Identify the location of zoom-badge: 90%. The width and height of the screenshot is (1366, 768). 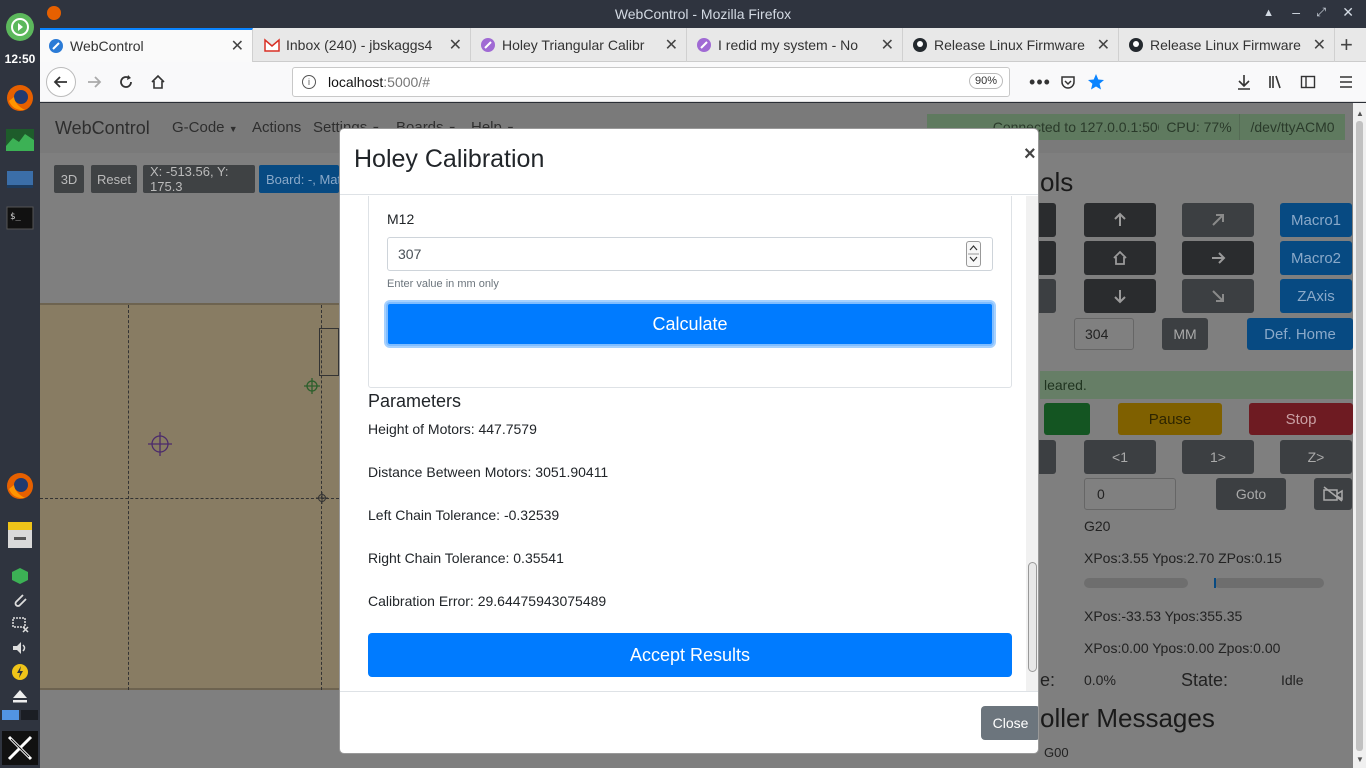
(986, 81).